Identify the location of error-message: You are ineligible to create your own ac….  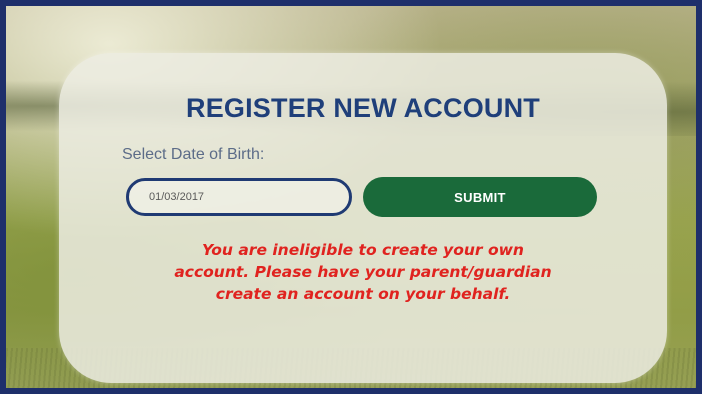
(363, 272).